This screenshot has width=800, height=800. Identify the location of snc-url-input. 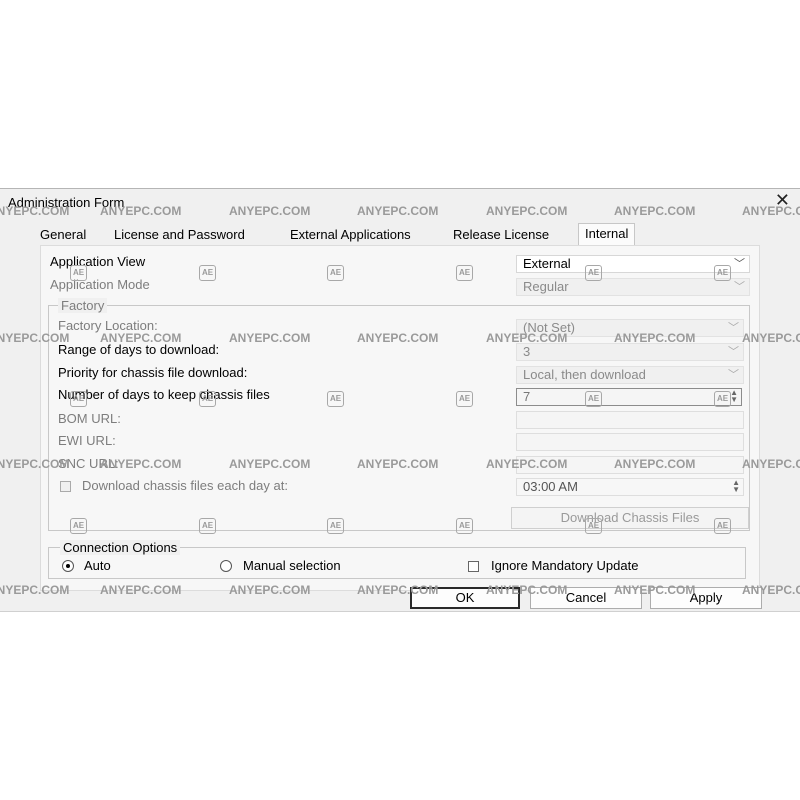
(630, 465).